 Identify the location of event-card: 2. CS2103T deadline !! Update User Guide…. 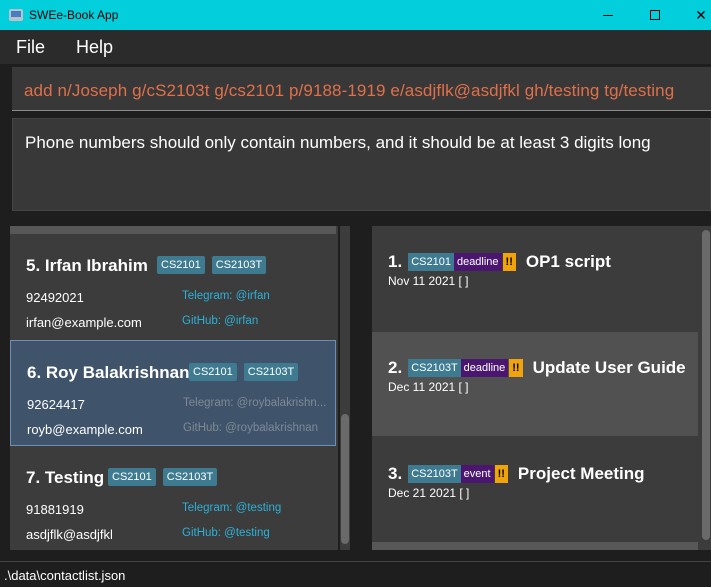
(535, 384).